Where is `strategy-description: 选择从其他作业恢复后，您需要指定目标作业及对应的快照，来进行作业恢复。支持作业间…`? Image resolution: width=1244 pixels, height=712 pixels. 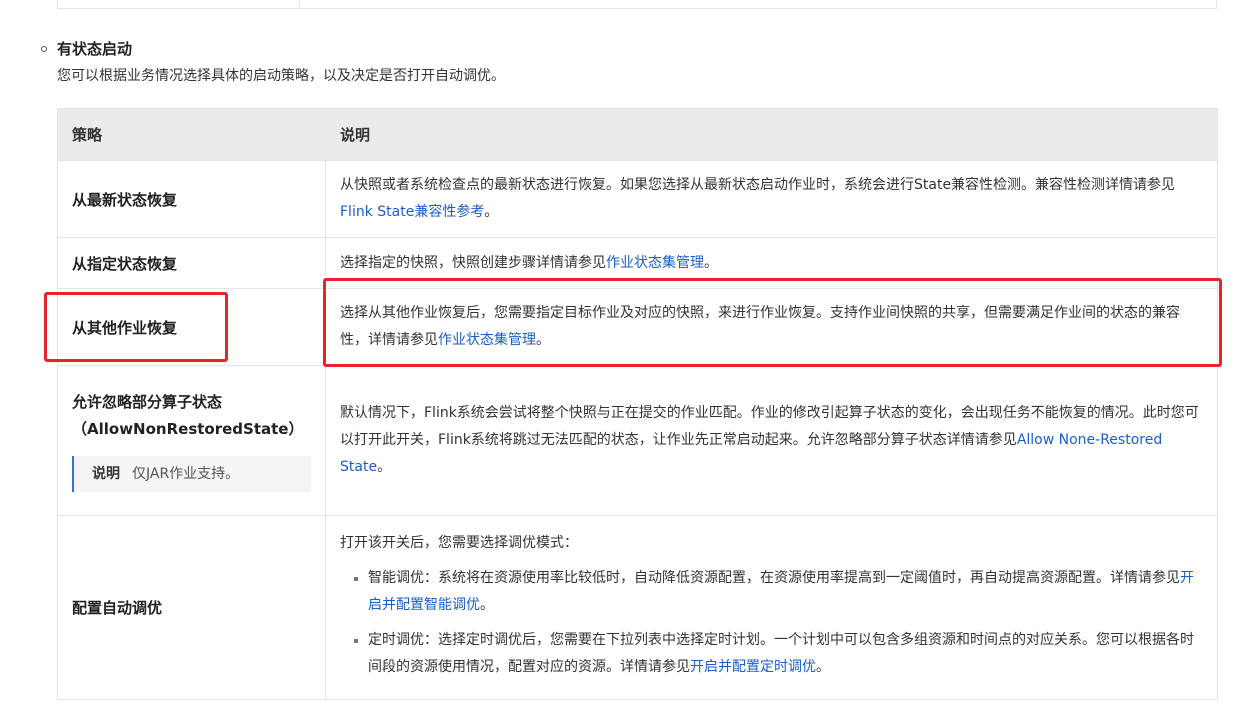
strategy-description: 选择从其他作业恢复后，您需要指定目标作业及对应的快照，来进行作业恢复。支持作业间… is located at coordinates (771, 327).